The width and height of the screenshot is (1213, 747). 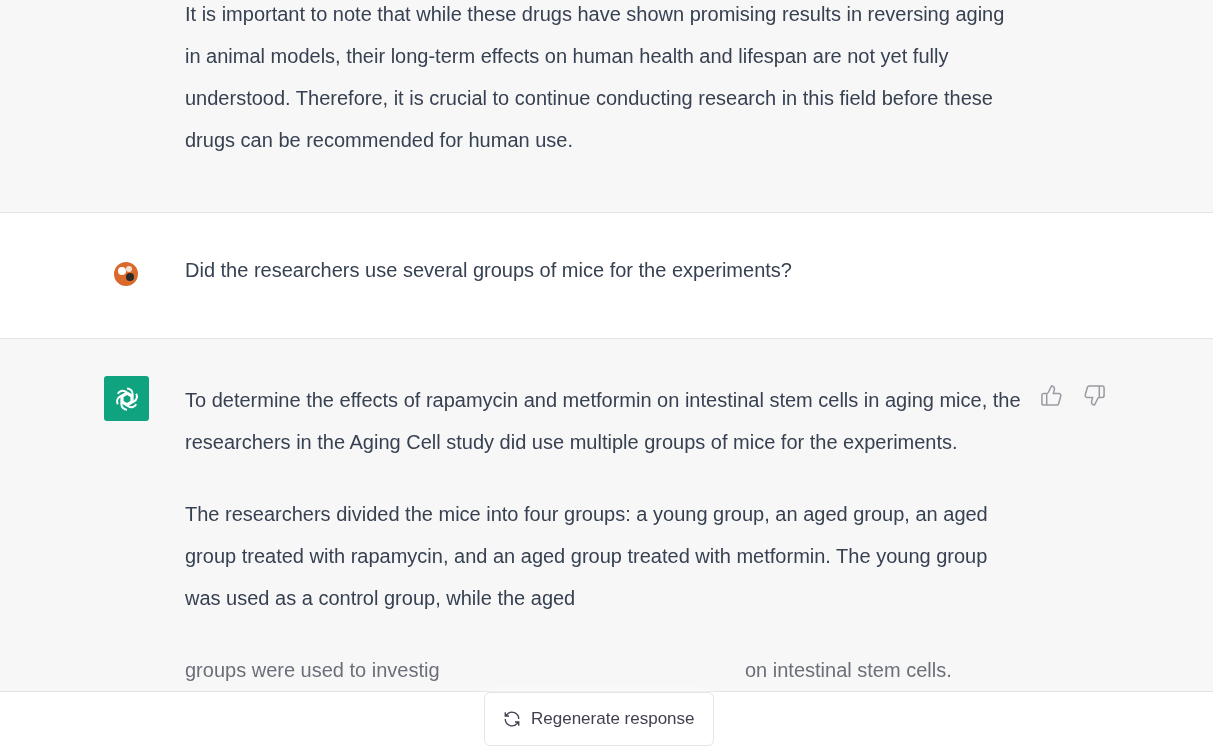 What do you see at coordinates (1094, 395) in the screenshot?
I see `thumbs-down-icon` at bounding box center [1094, 395].